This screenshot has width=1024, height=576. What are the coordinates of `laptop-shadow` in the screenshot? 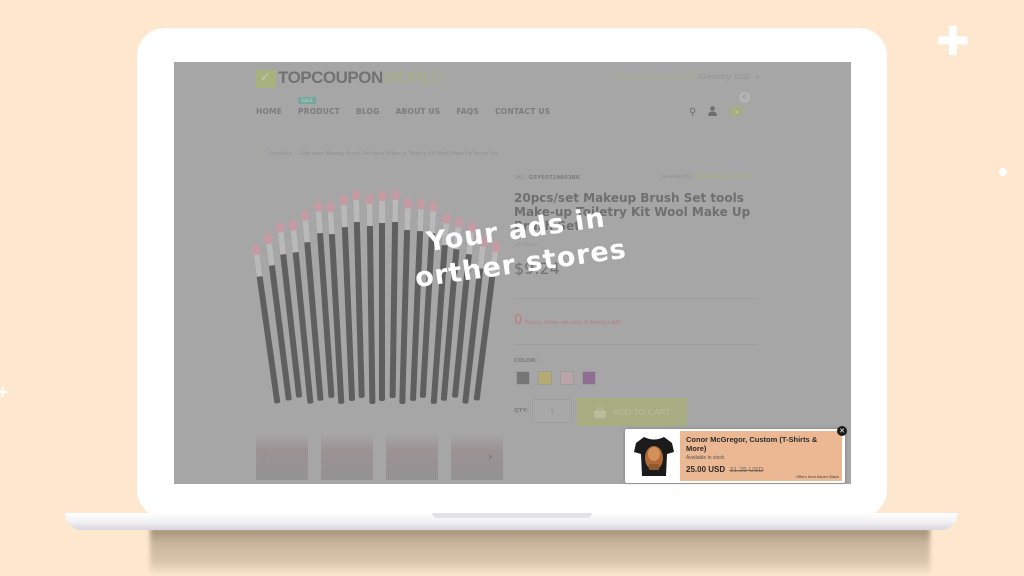 It's located at (540, 552).